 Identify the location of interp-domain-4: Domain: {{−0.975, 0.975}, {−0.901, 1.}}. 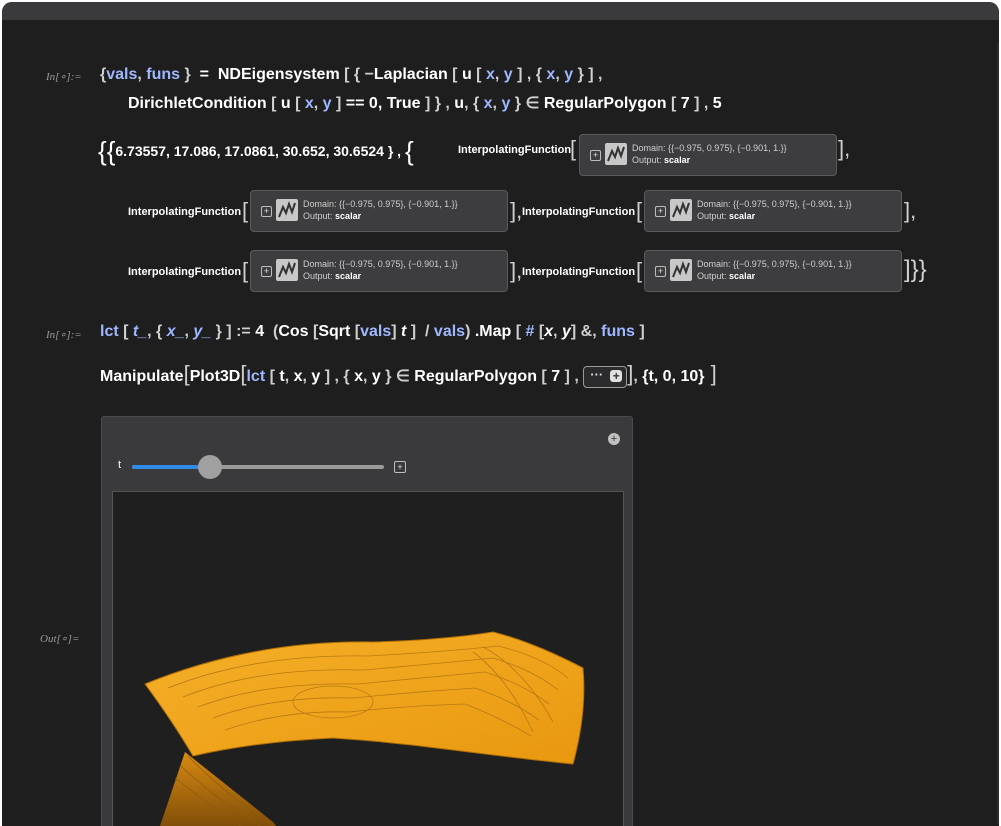
(380, 264).